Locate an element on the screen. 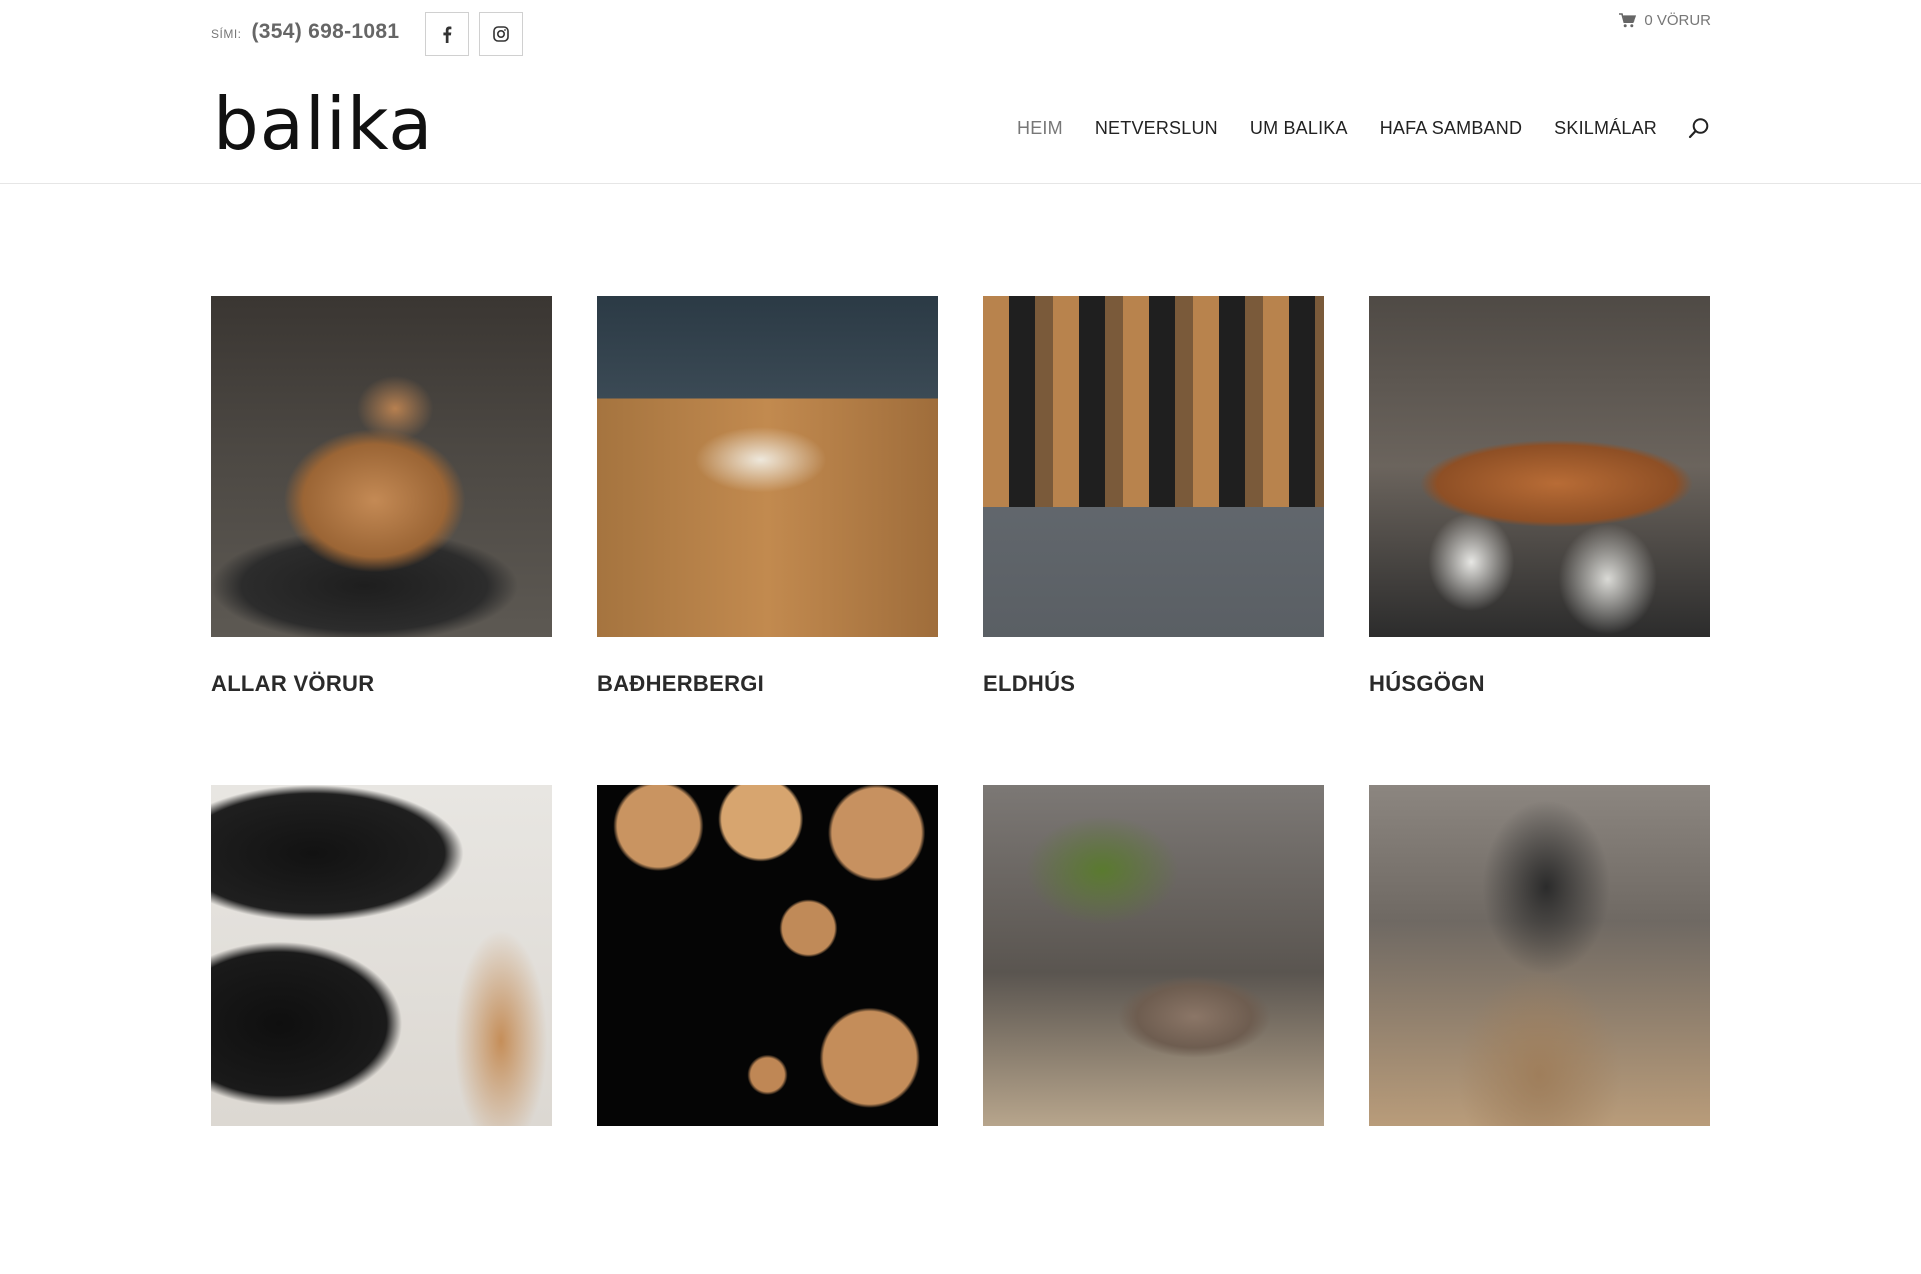  instagram-icon is located at coordinates (501, 34).